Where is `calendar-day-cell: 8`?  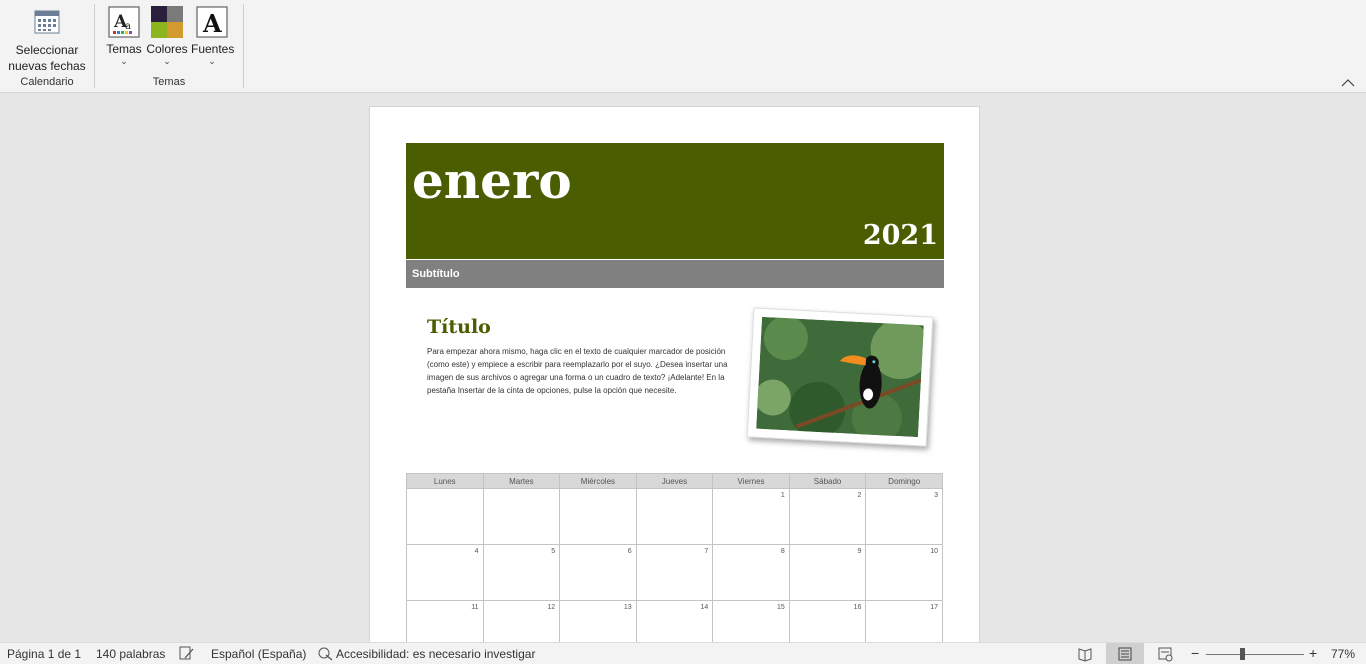 calendar-day-cell: 8 is located at coordinates (751, 572).